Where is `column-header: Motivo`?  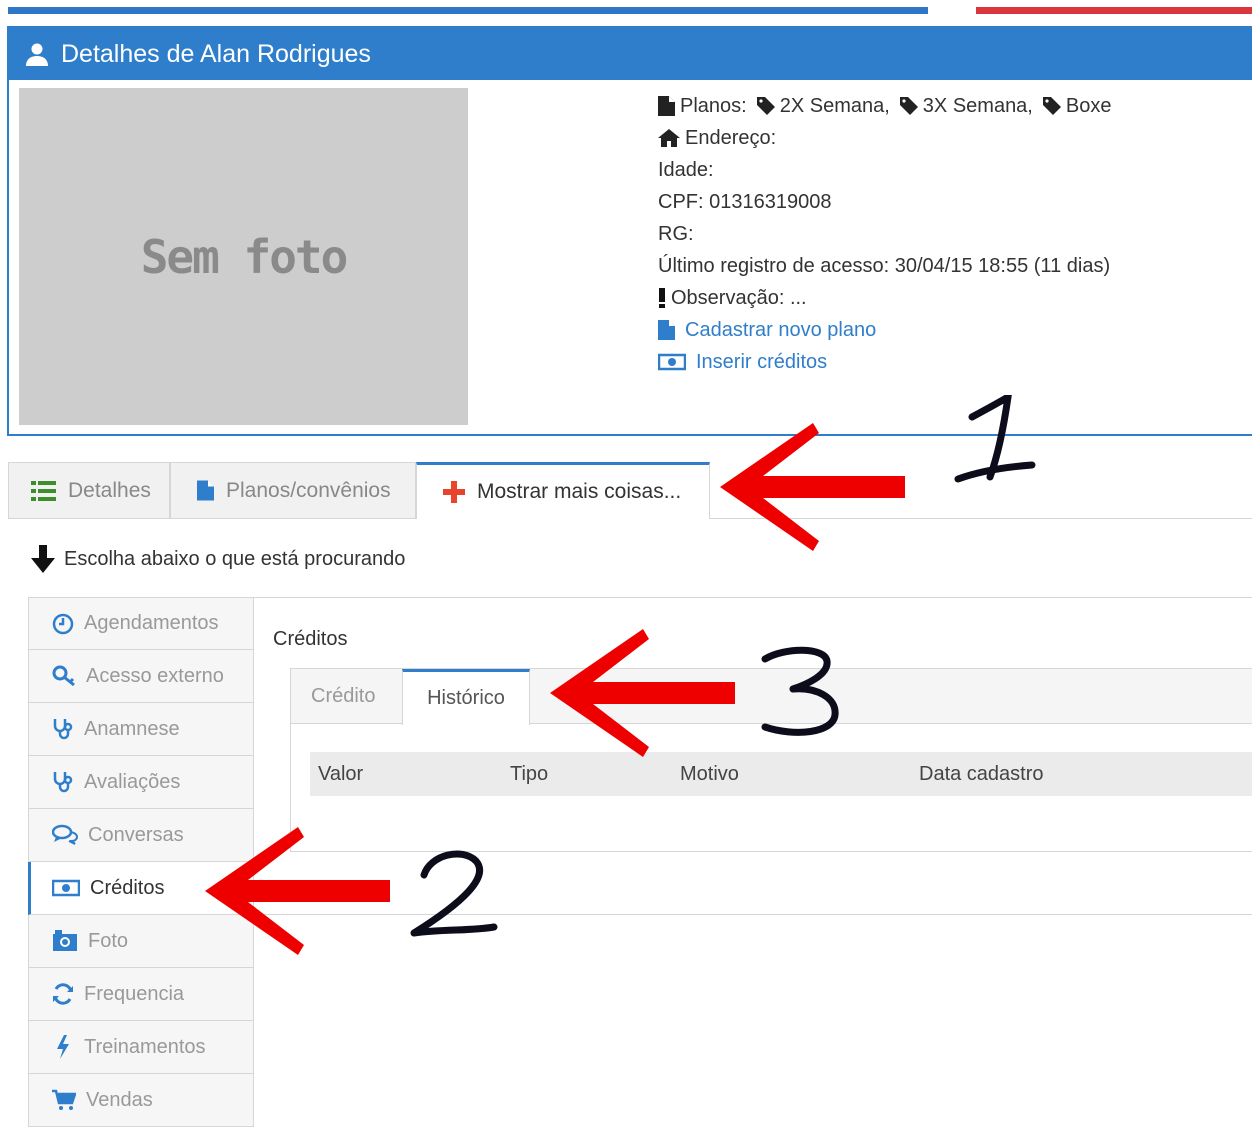
column-header: Motivo is located at coordinates (709, 774).